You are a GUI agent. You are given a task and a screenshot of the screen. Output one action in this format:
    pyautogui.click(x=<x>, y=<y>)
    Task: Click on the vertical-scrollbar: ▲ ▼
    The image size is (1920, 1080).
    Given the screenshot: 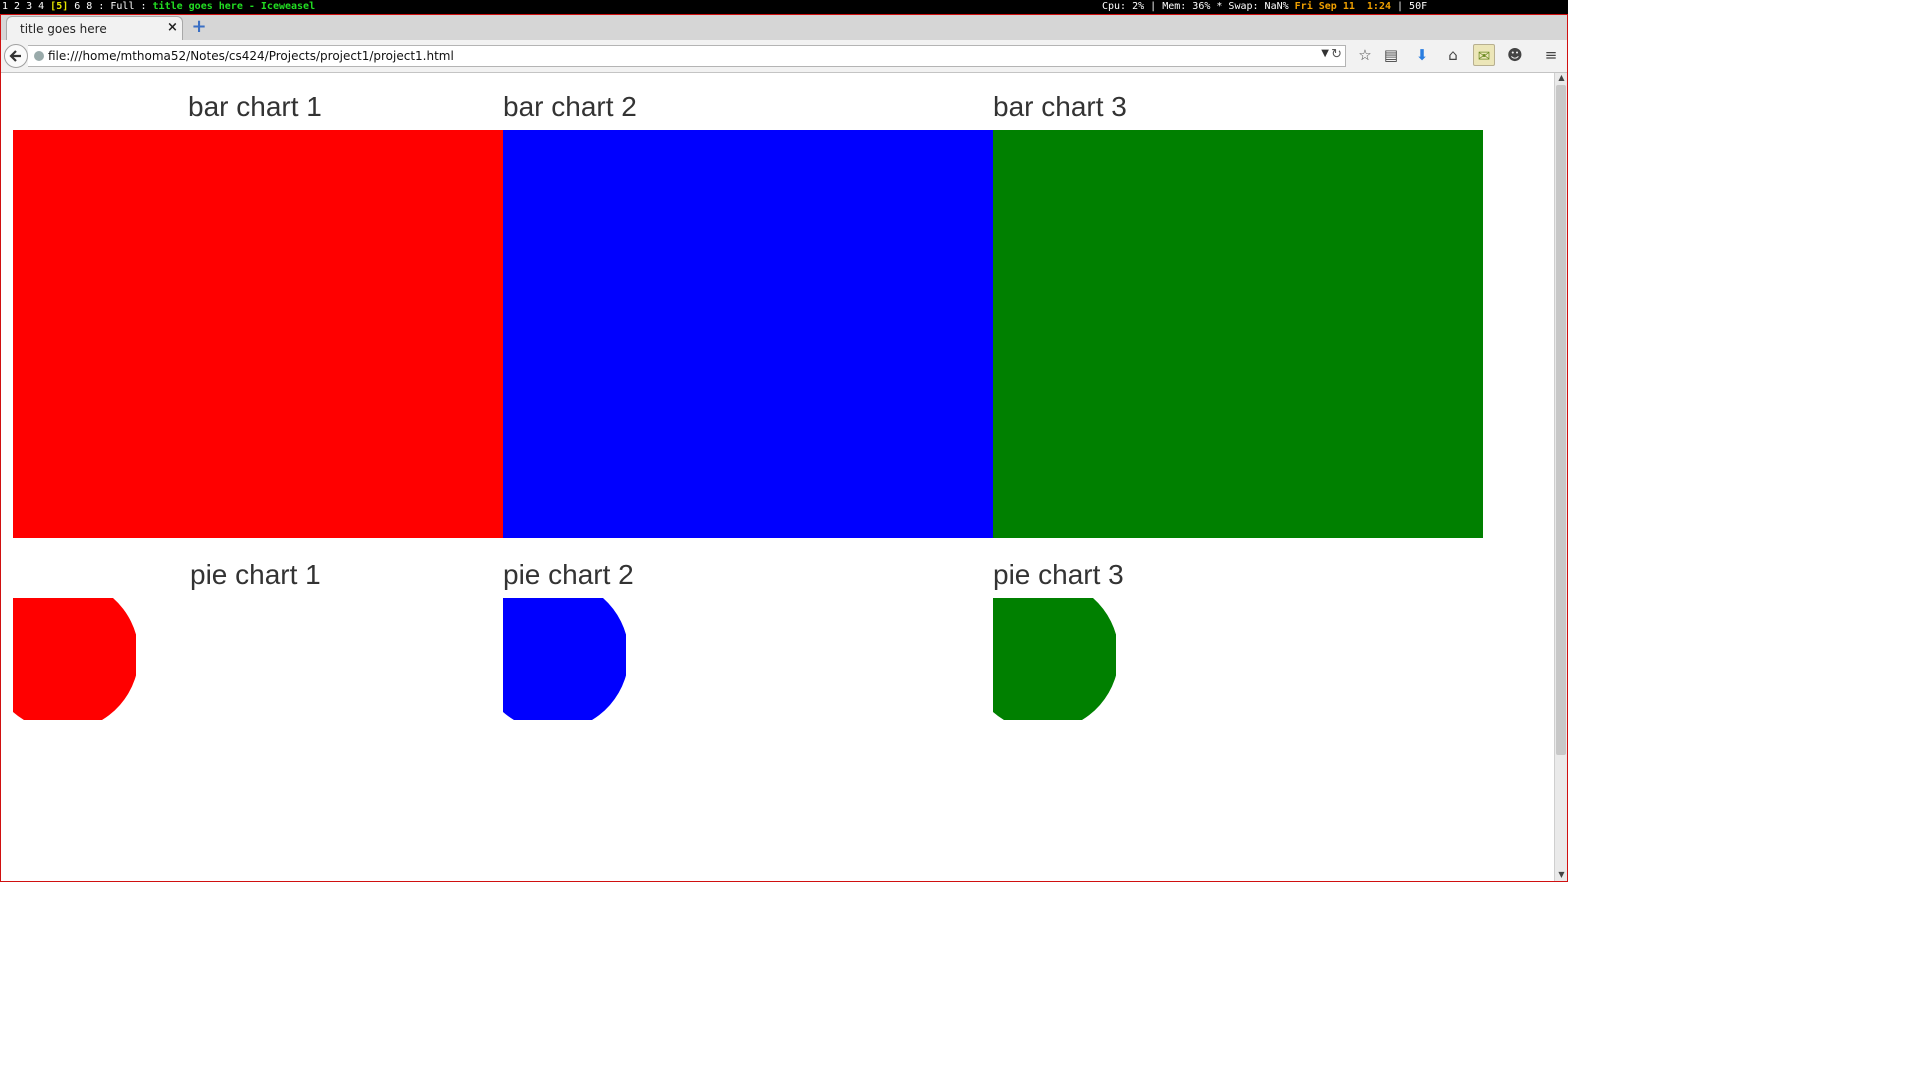 What is the action you would take?
    pyautogui.click(x=1560, y=477)
    